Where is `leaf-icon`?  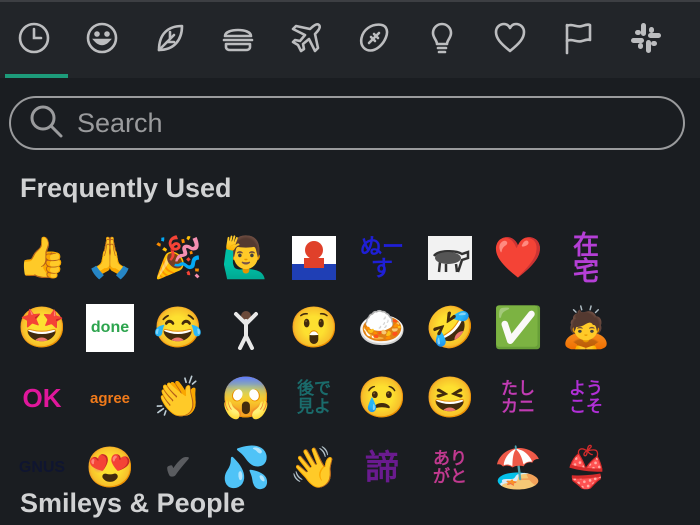 leaf-icon is located at coordinates (170, 40).